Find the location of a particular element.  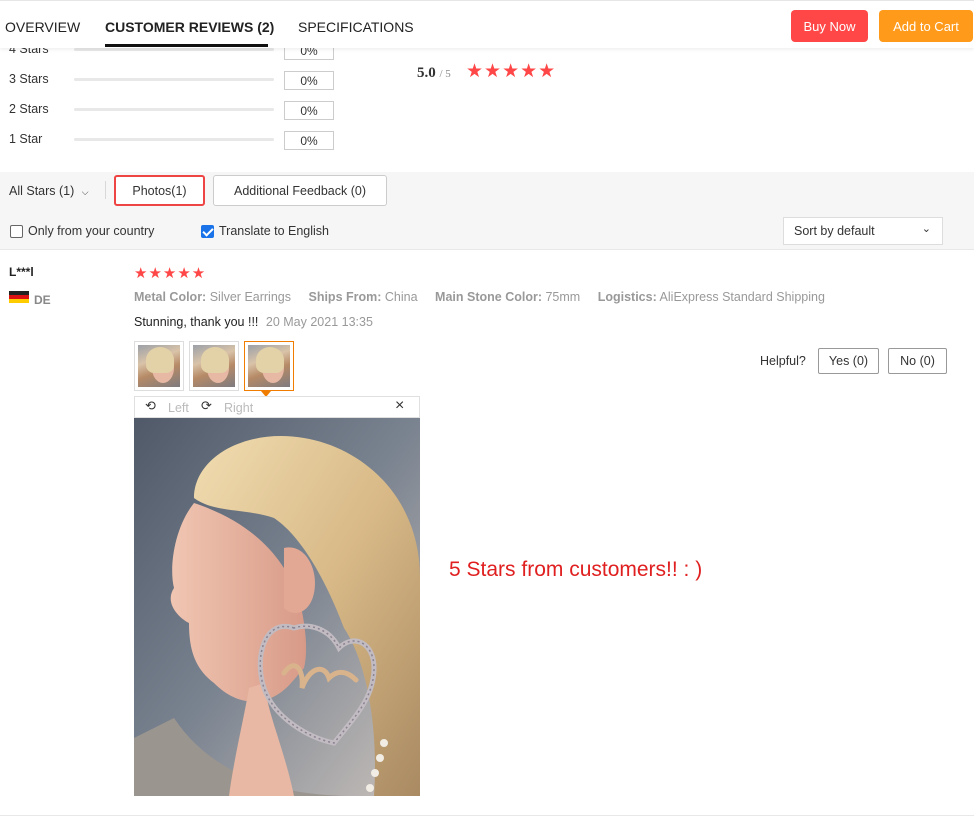

reviewer-country: DE is located at coordinates (42, 300).